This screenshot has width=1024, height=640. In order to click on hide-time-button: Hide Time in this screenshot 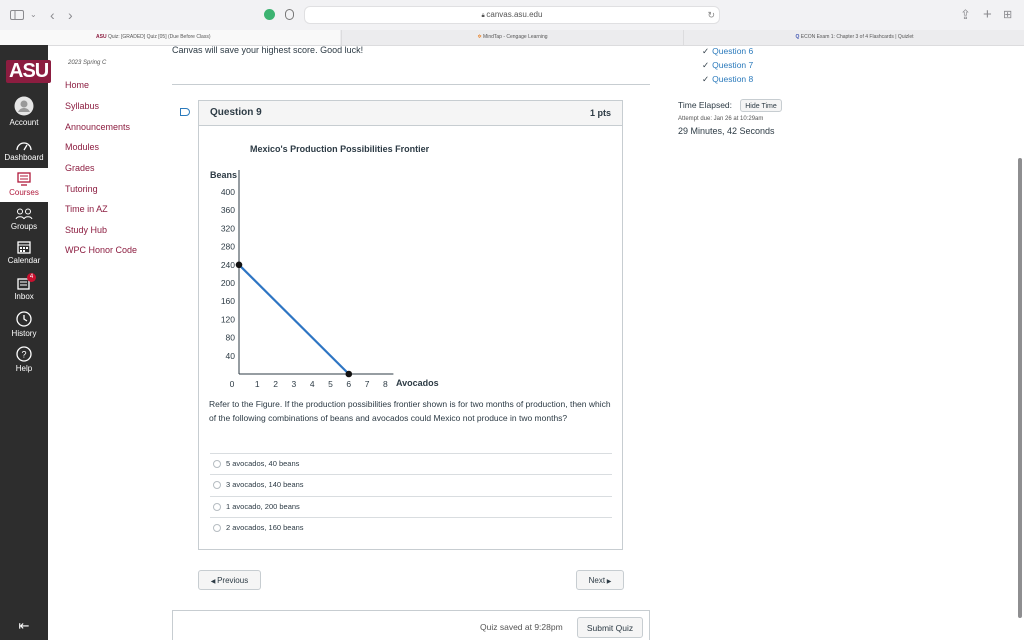, I will do `click(761, 105)`.